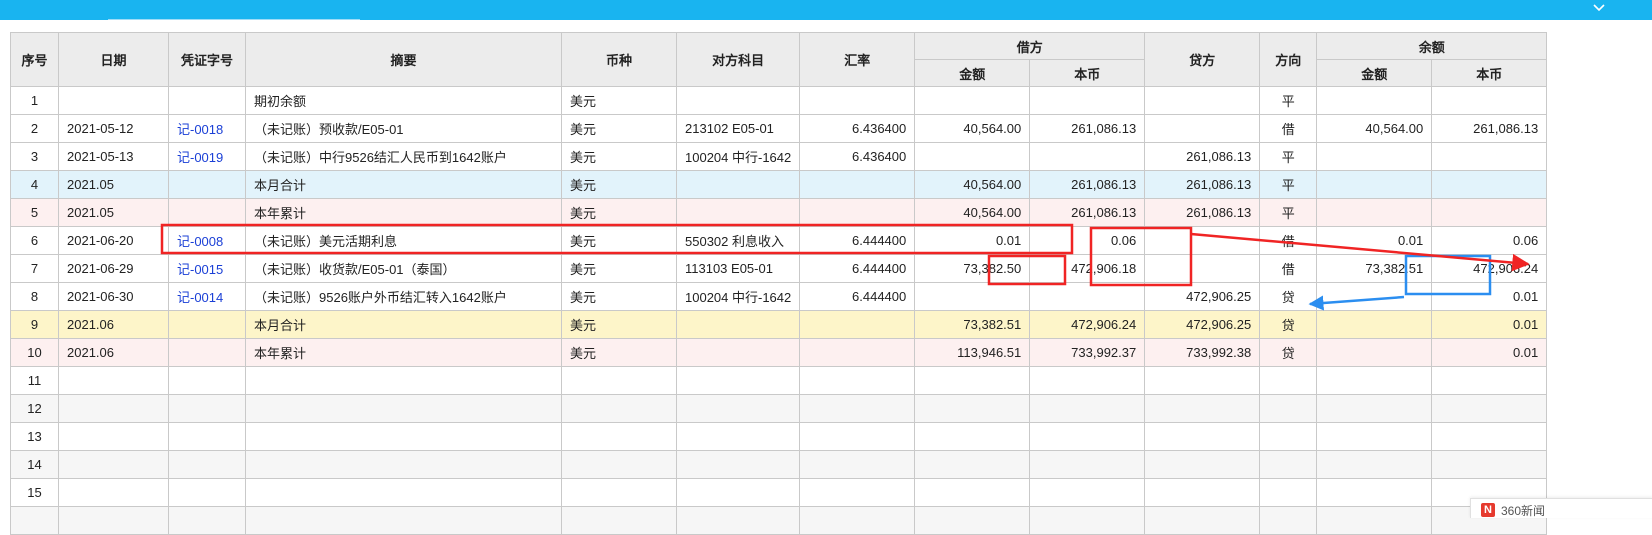  What do you see at coordinates (34, 268) in the screenshot?
I see `cell-seq: 7` at bounding box center [34, 268].